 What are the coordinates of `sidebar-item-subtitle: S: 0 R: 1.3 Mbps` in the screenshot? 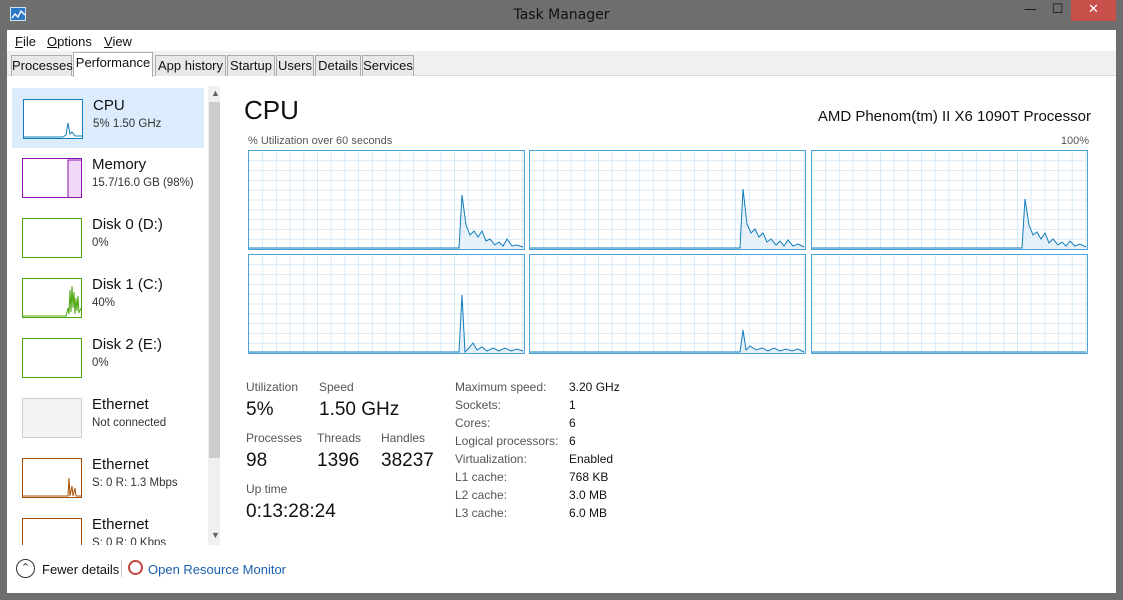 It's located at (135, 483).